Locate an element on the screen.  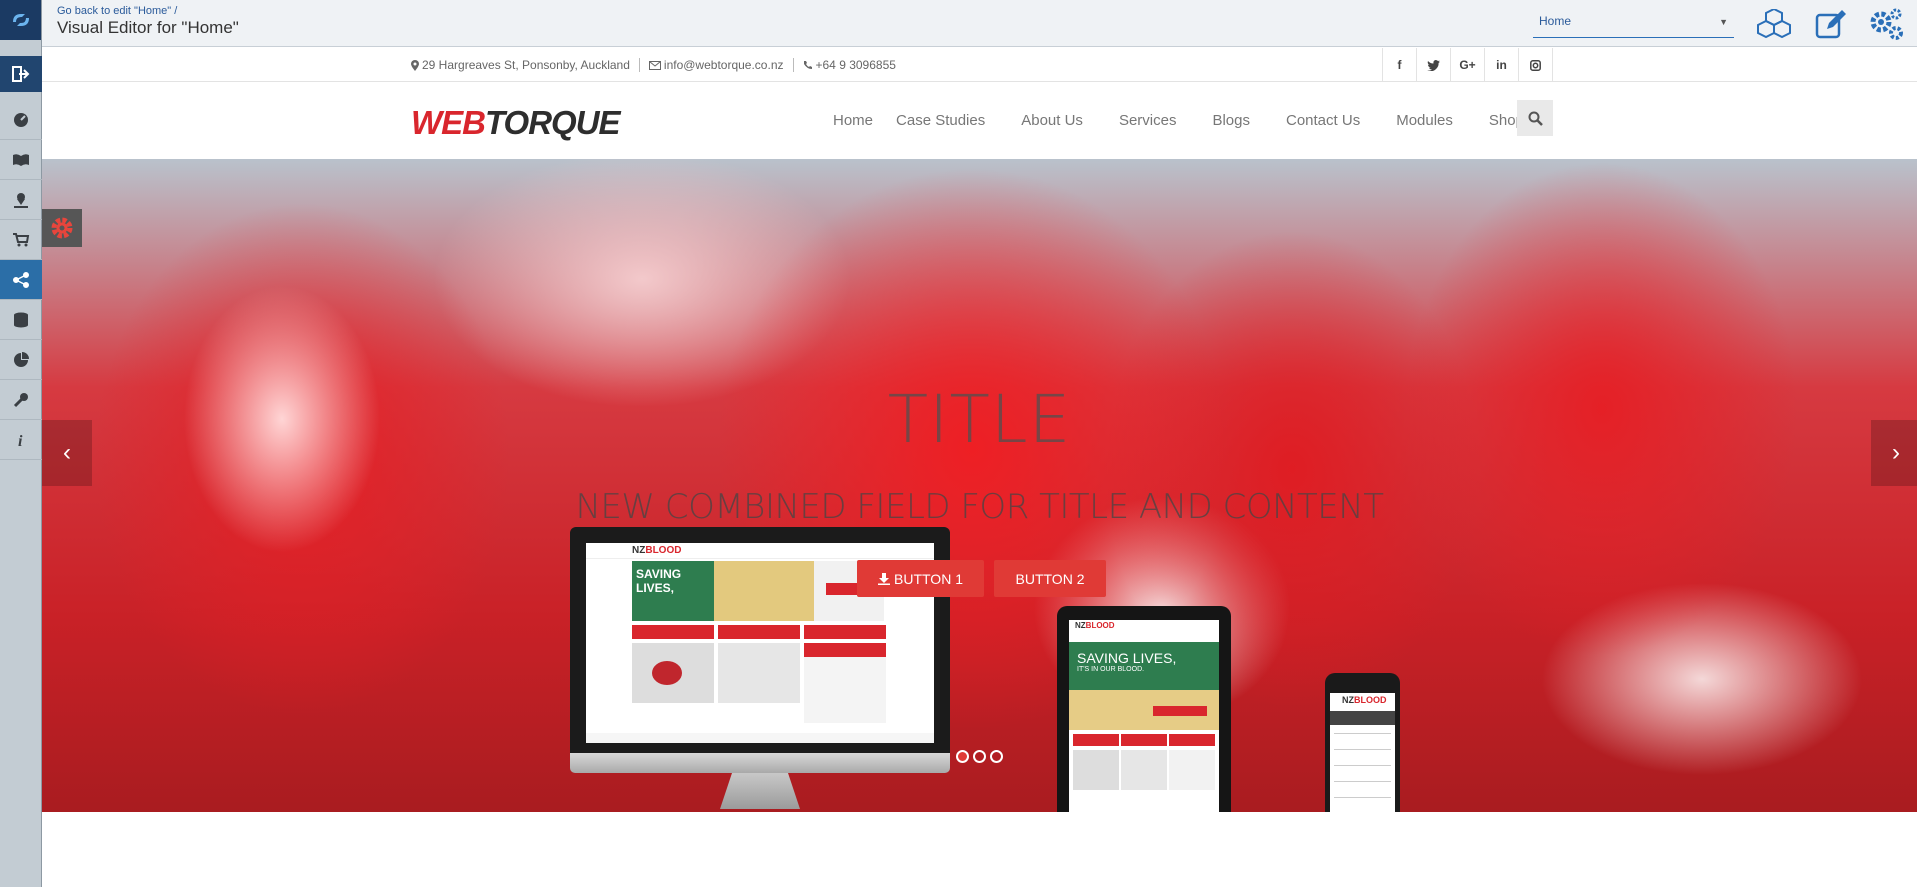
exit-editor-button is located at coordinates (21, 74).